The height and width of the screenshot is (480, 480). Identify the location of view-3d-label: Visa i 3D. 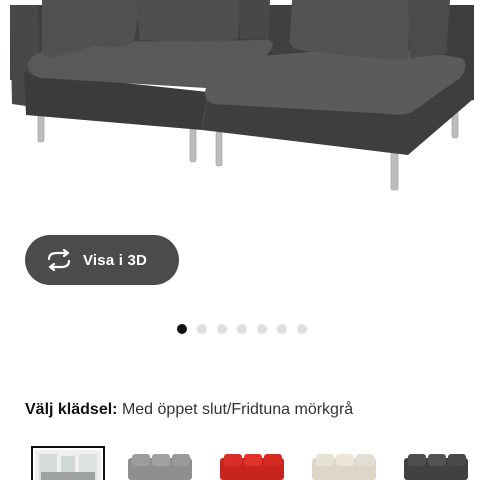
(115, 260).